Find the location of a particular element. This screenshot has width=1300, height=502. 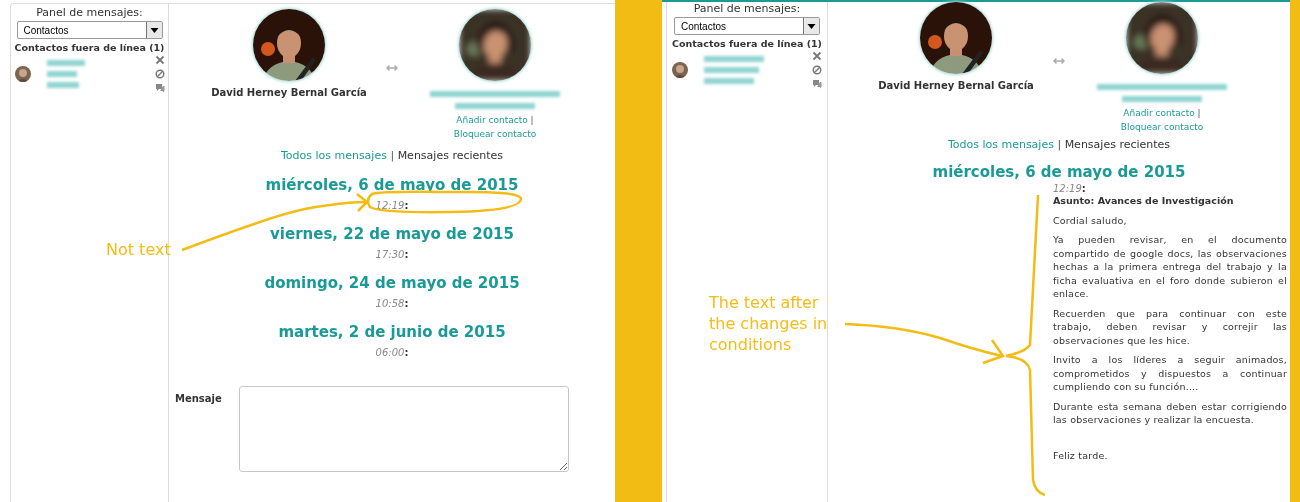

message-paragraph: Cordial saludo, is located at coordinates (1090, 220).